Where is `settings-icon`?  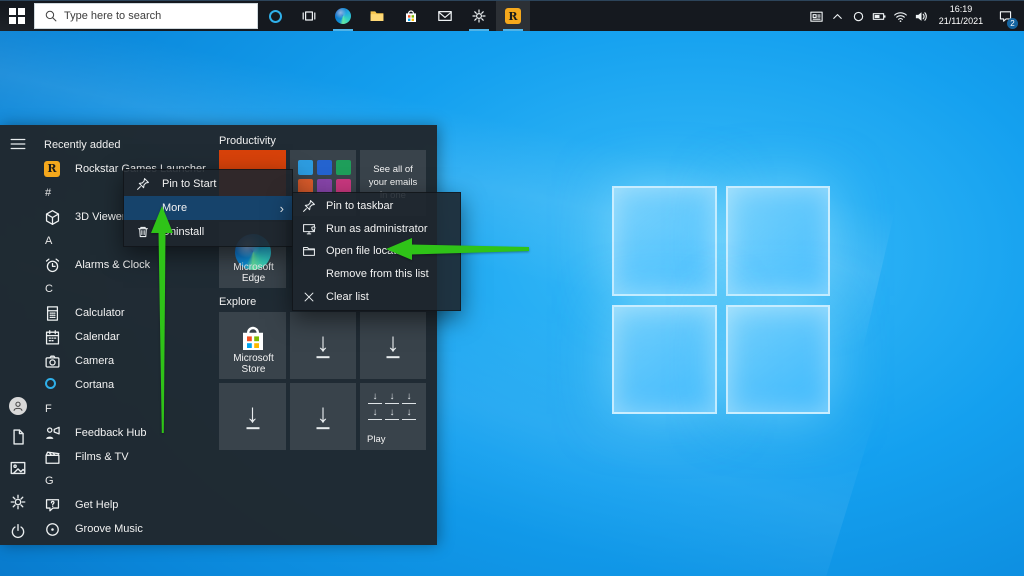
settings-icon is located at coordinates (479, 16).